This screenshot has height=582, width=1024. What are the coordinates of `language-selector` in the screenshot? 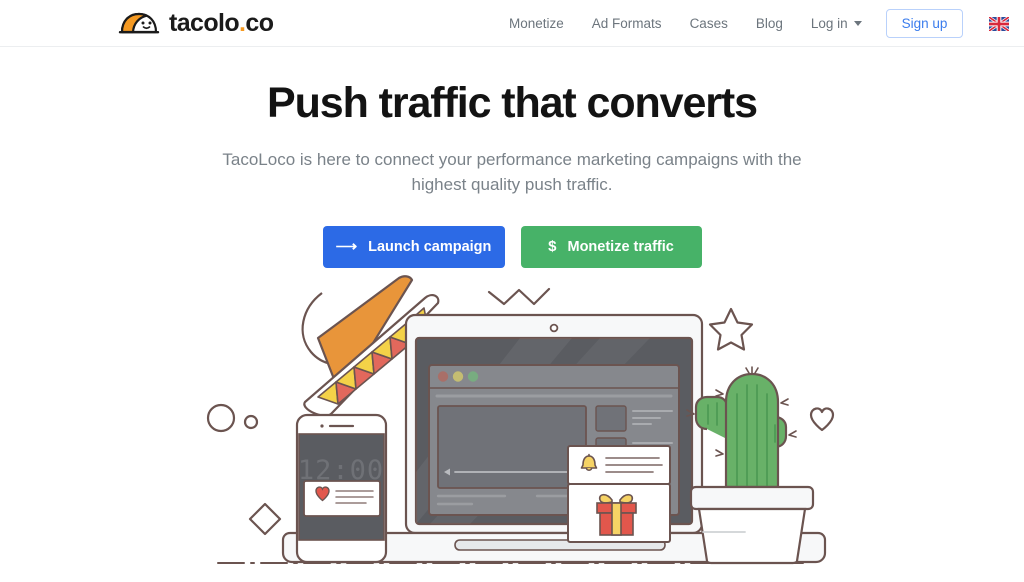 It's located at (999, 23).